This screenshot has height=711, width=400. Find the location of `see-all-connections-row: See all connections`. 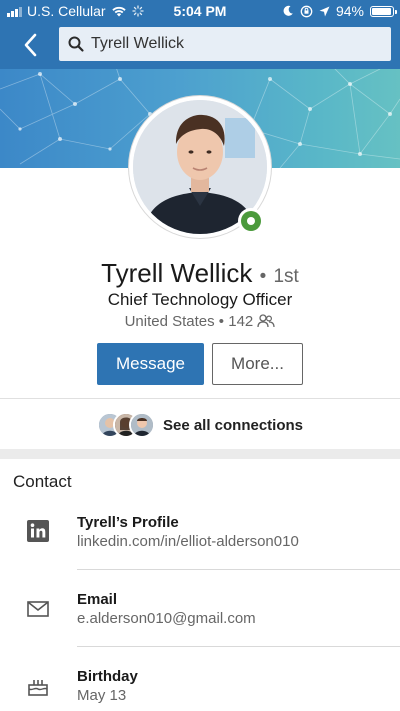

see-all-connections-row: See all connections is located at coordinates (200, 425).